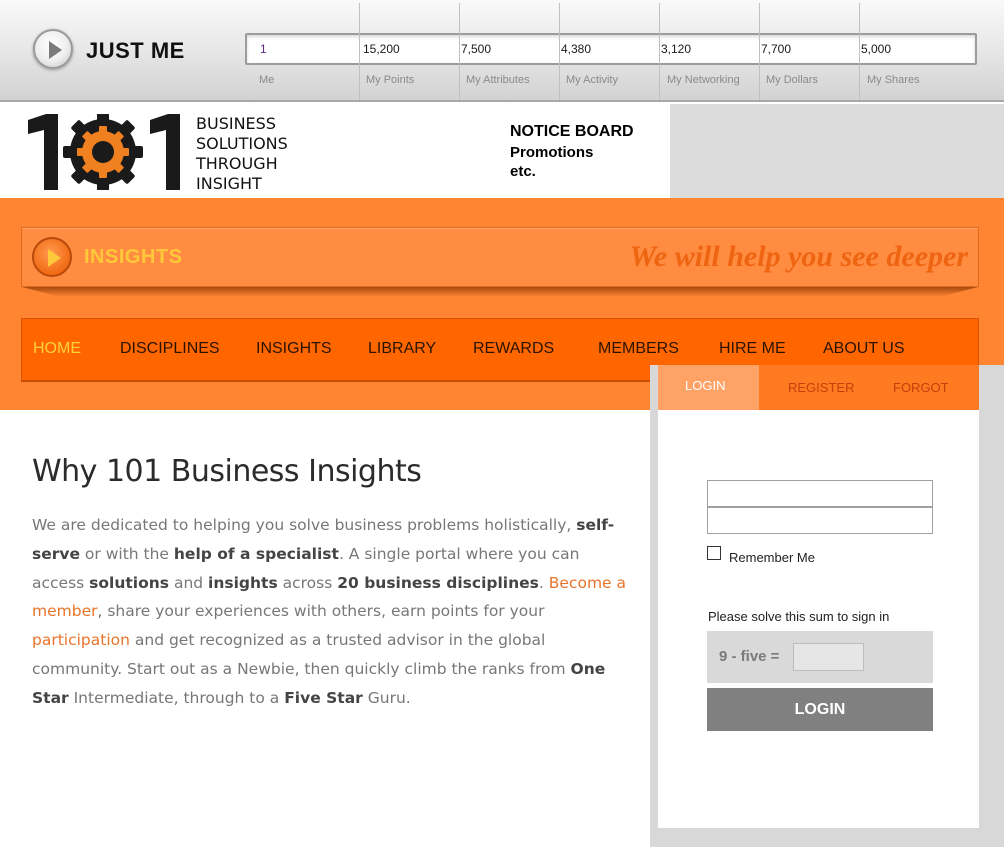  Describe the element at coordinates (820, 520) in the screenshot. I see `password-field` at that location.